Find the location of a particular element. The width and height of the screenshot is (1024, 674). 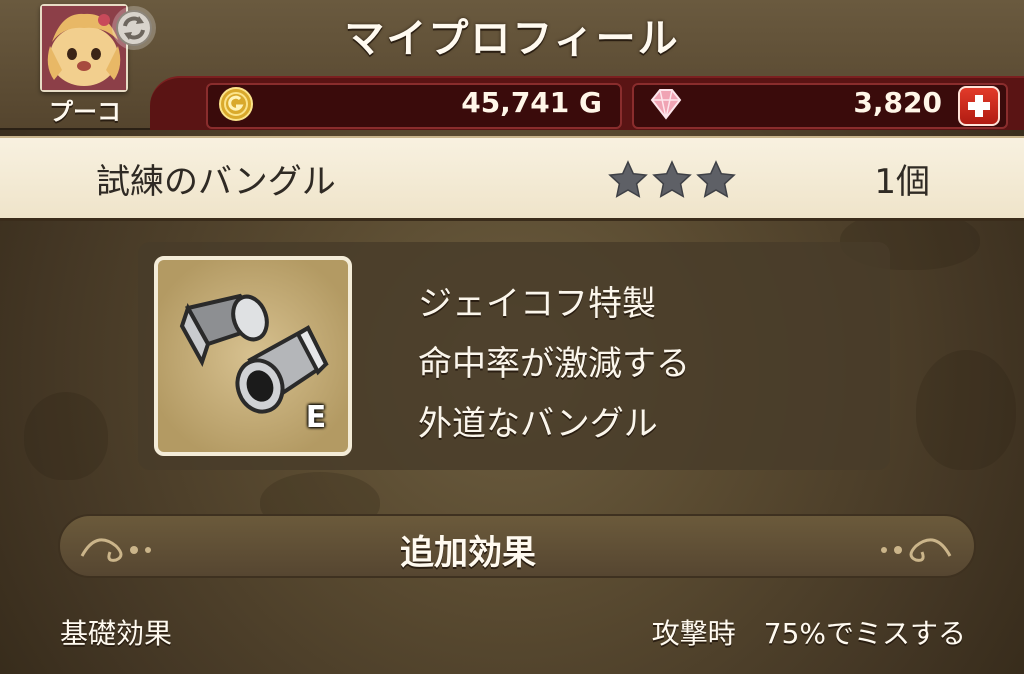

add-gems-button is located at coordinates (979, 106).